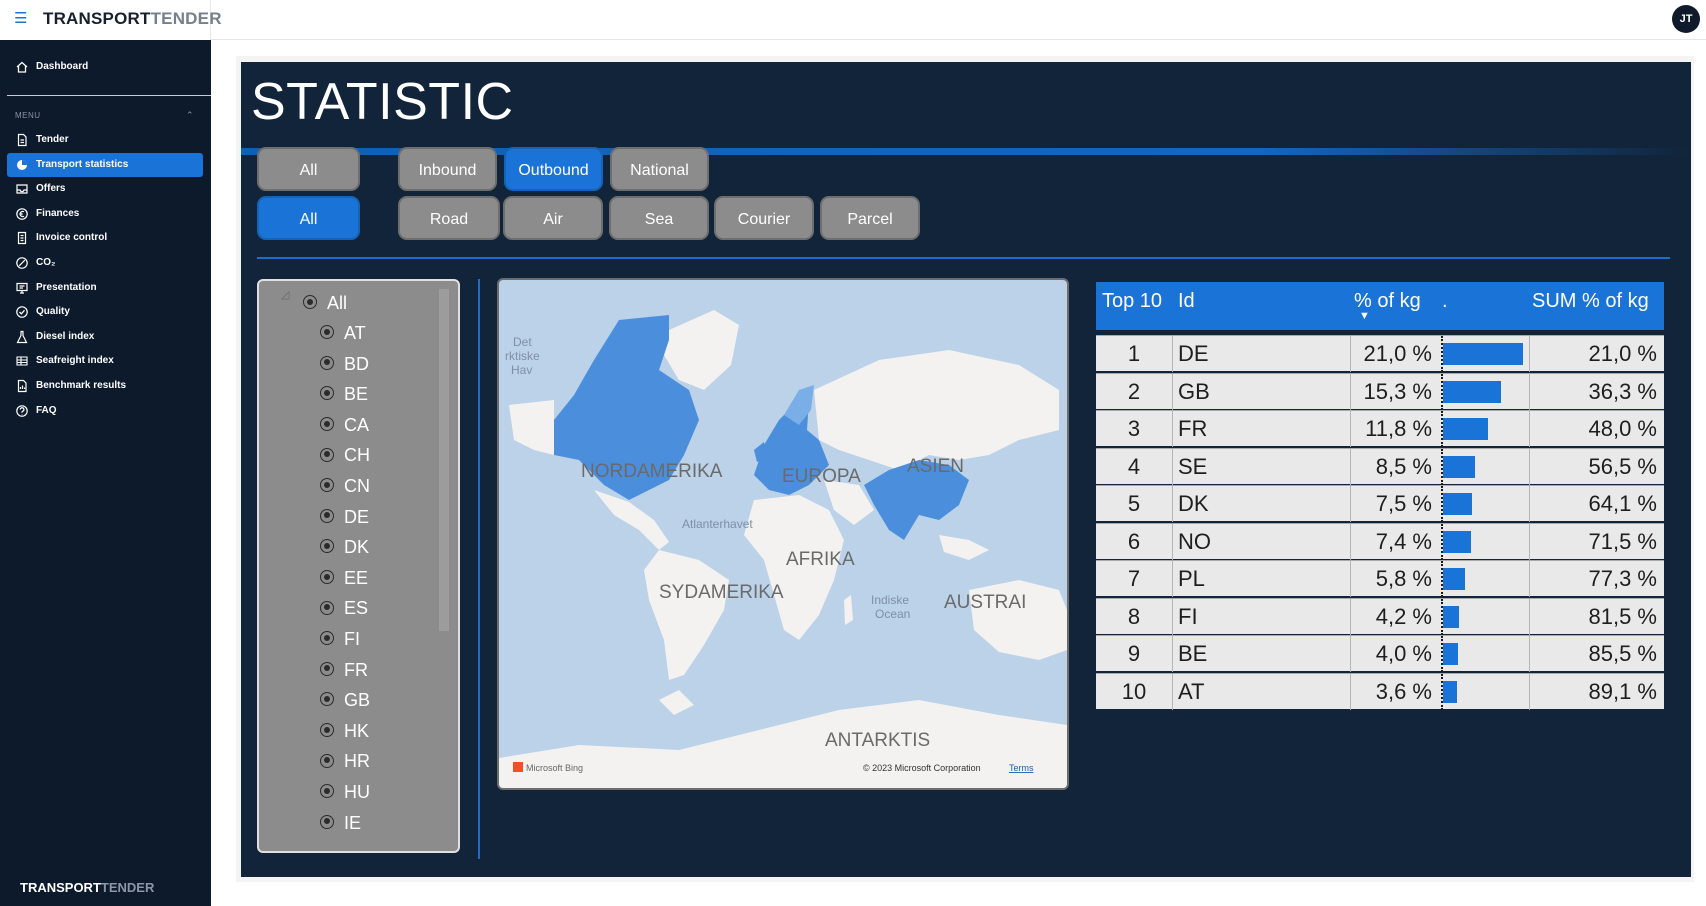 The height and width of the screenshot is (906, 1706). Describe the element at coordinates (1132, 301) in the screenshot. I see `header-rank: Top 10` at that location.